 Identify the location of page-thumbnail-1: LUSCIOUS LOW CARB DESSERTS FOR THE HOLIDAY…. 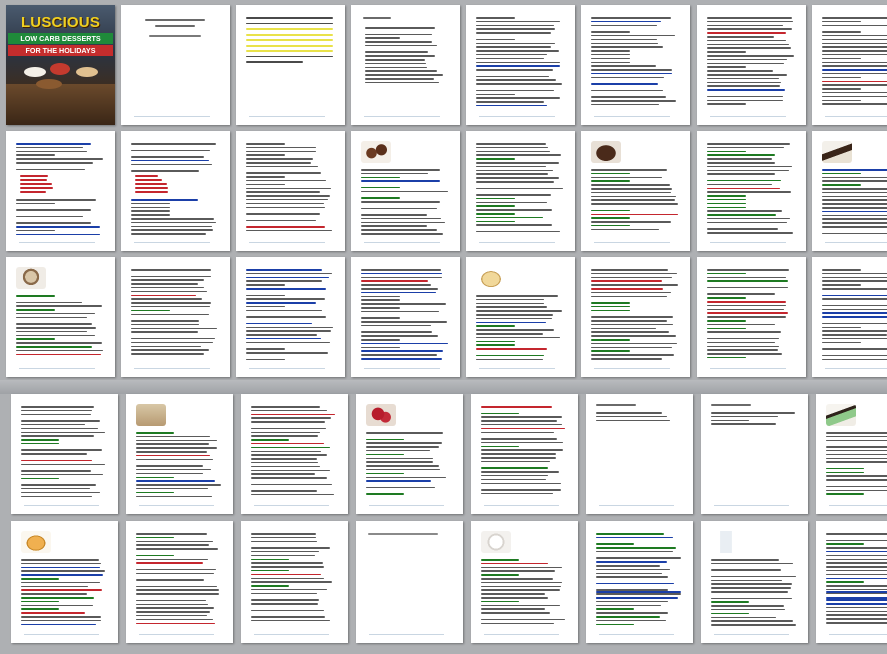
(60, 65).